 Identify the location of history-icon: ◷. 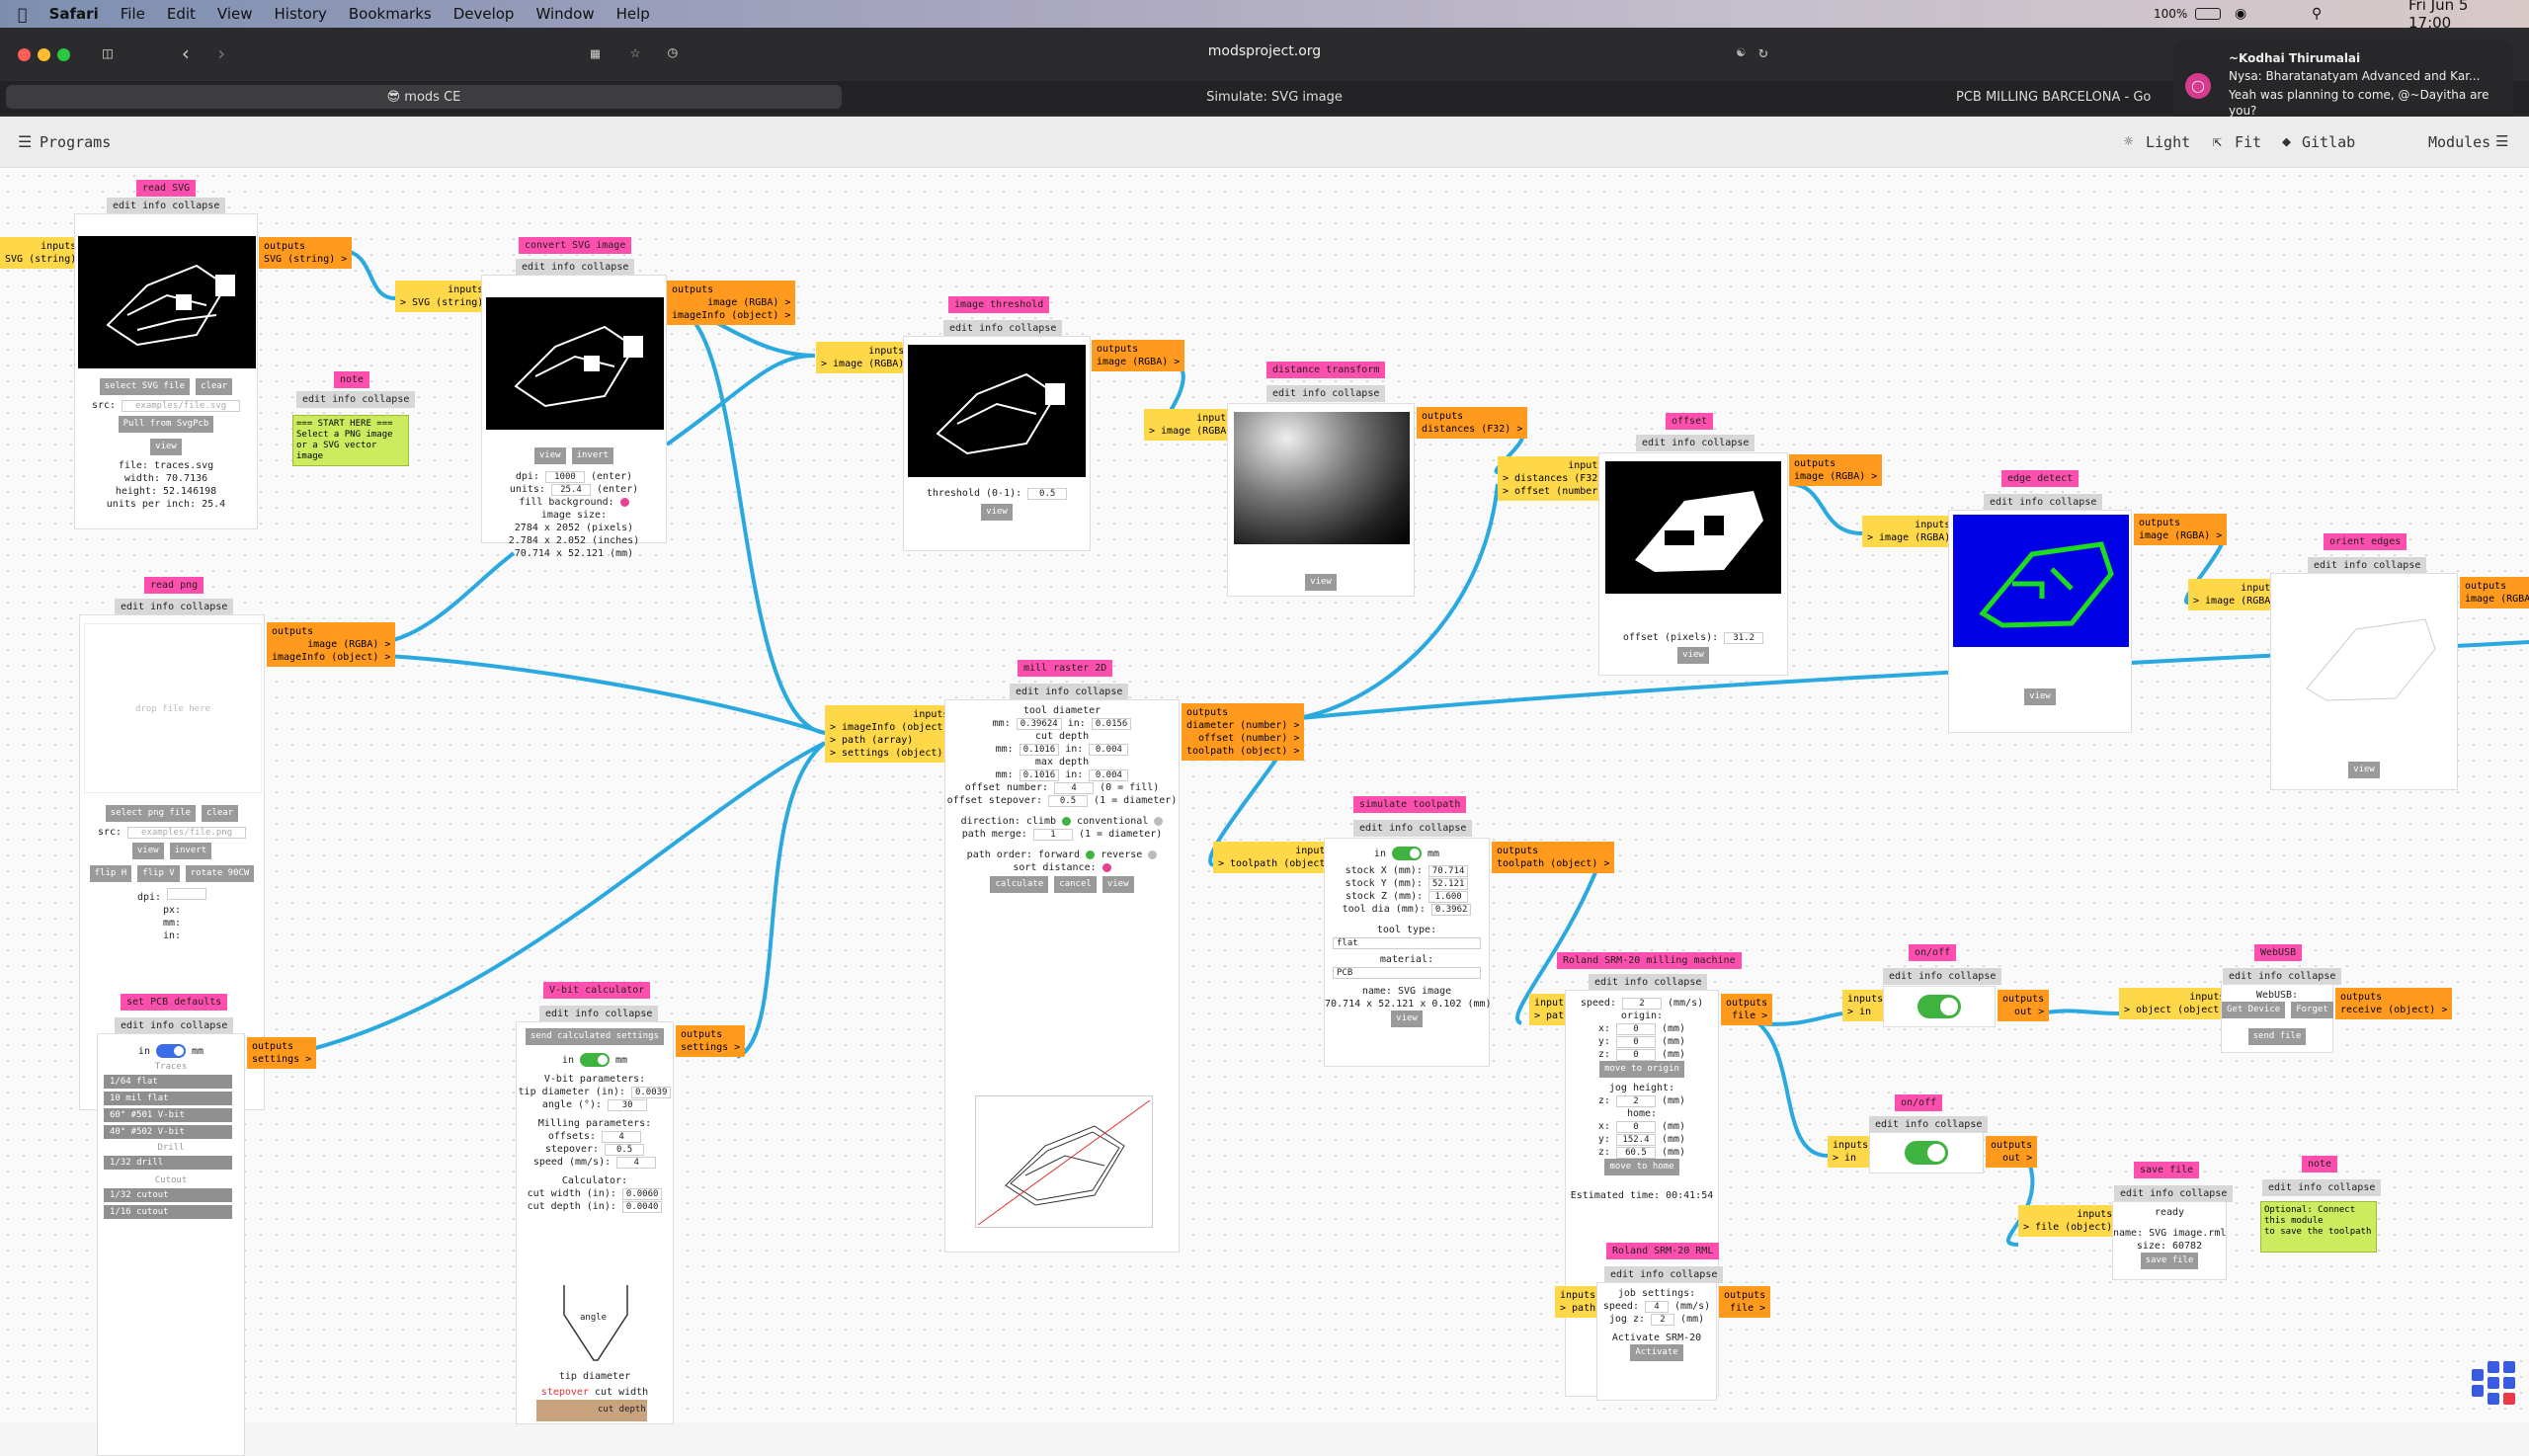
(673, 51).